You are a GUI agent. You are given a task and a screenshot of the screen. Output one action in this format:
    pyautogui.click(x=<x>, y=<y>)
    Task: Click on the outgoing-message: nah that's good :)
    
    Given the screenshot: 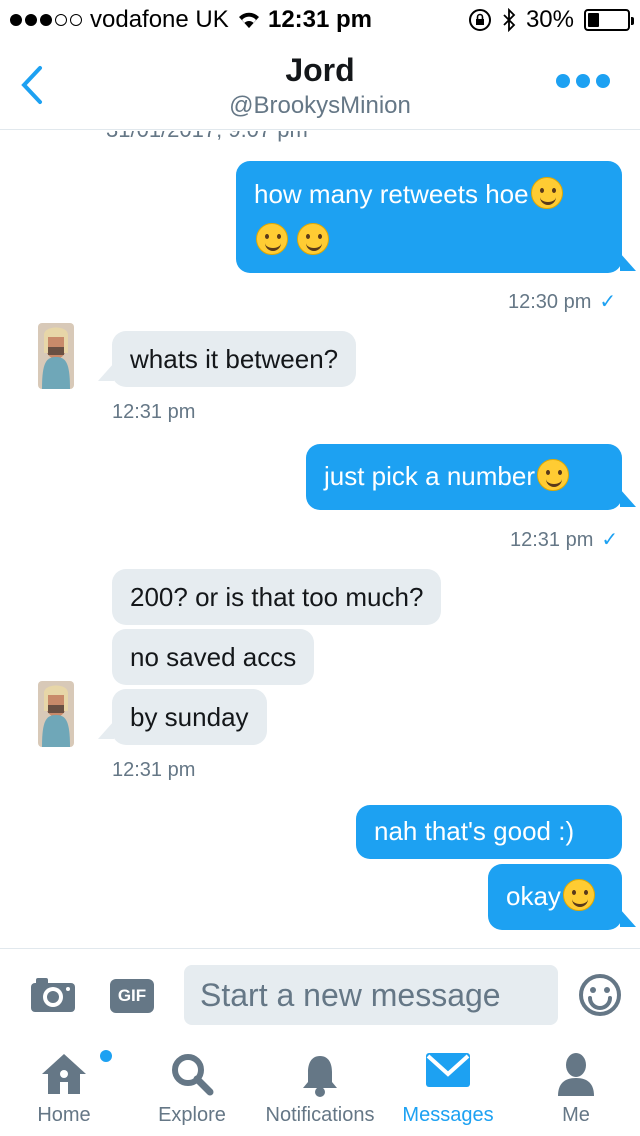 What is the action you would take?
    pyautogui.click(x=489, y=832)
    